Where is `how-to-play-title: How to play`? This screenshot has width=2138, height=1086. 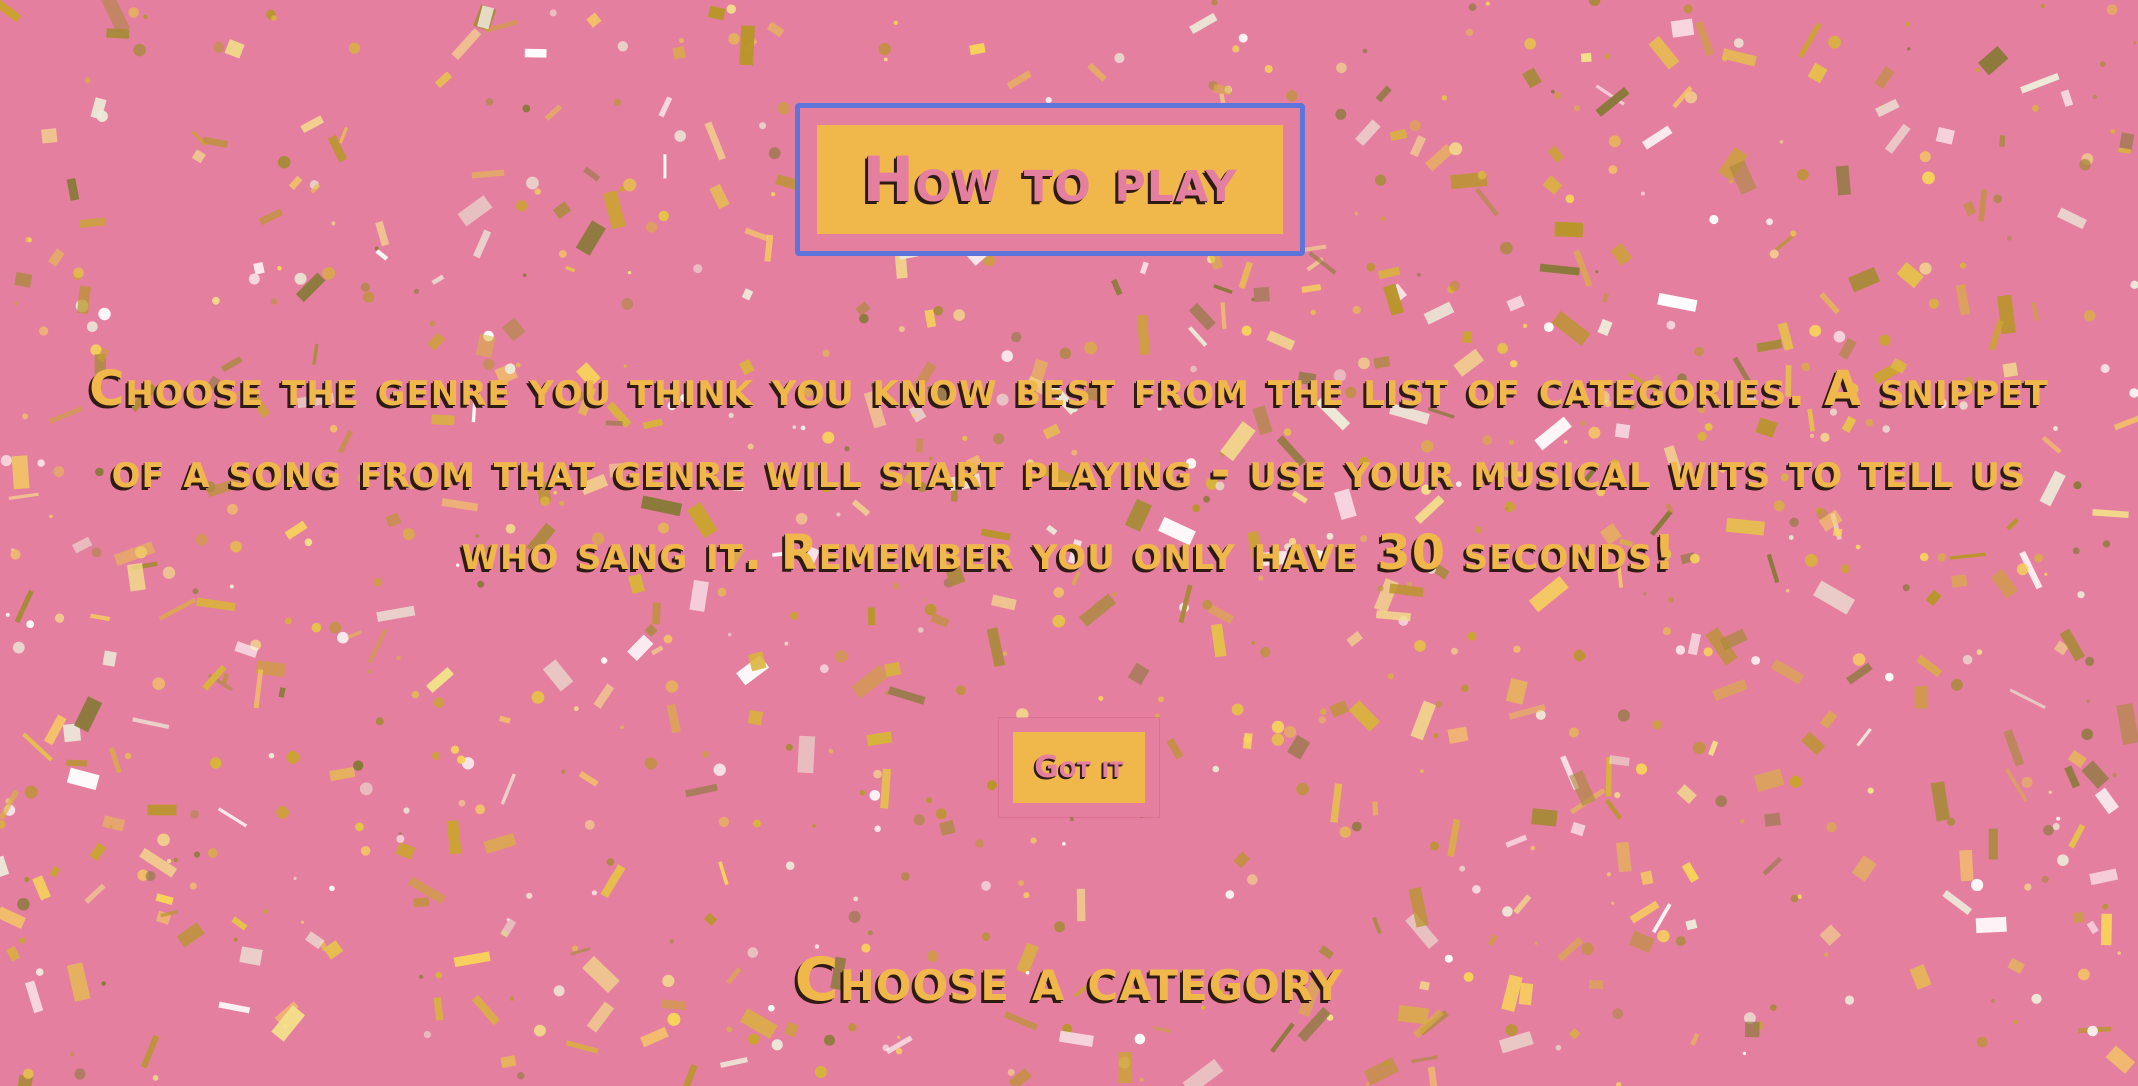
how-to-play-title: How to play is located at coordinates (1050, 179).